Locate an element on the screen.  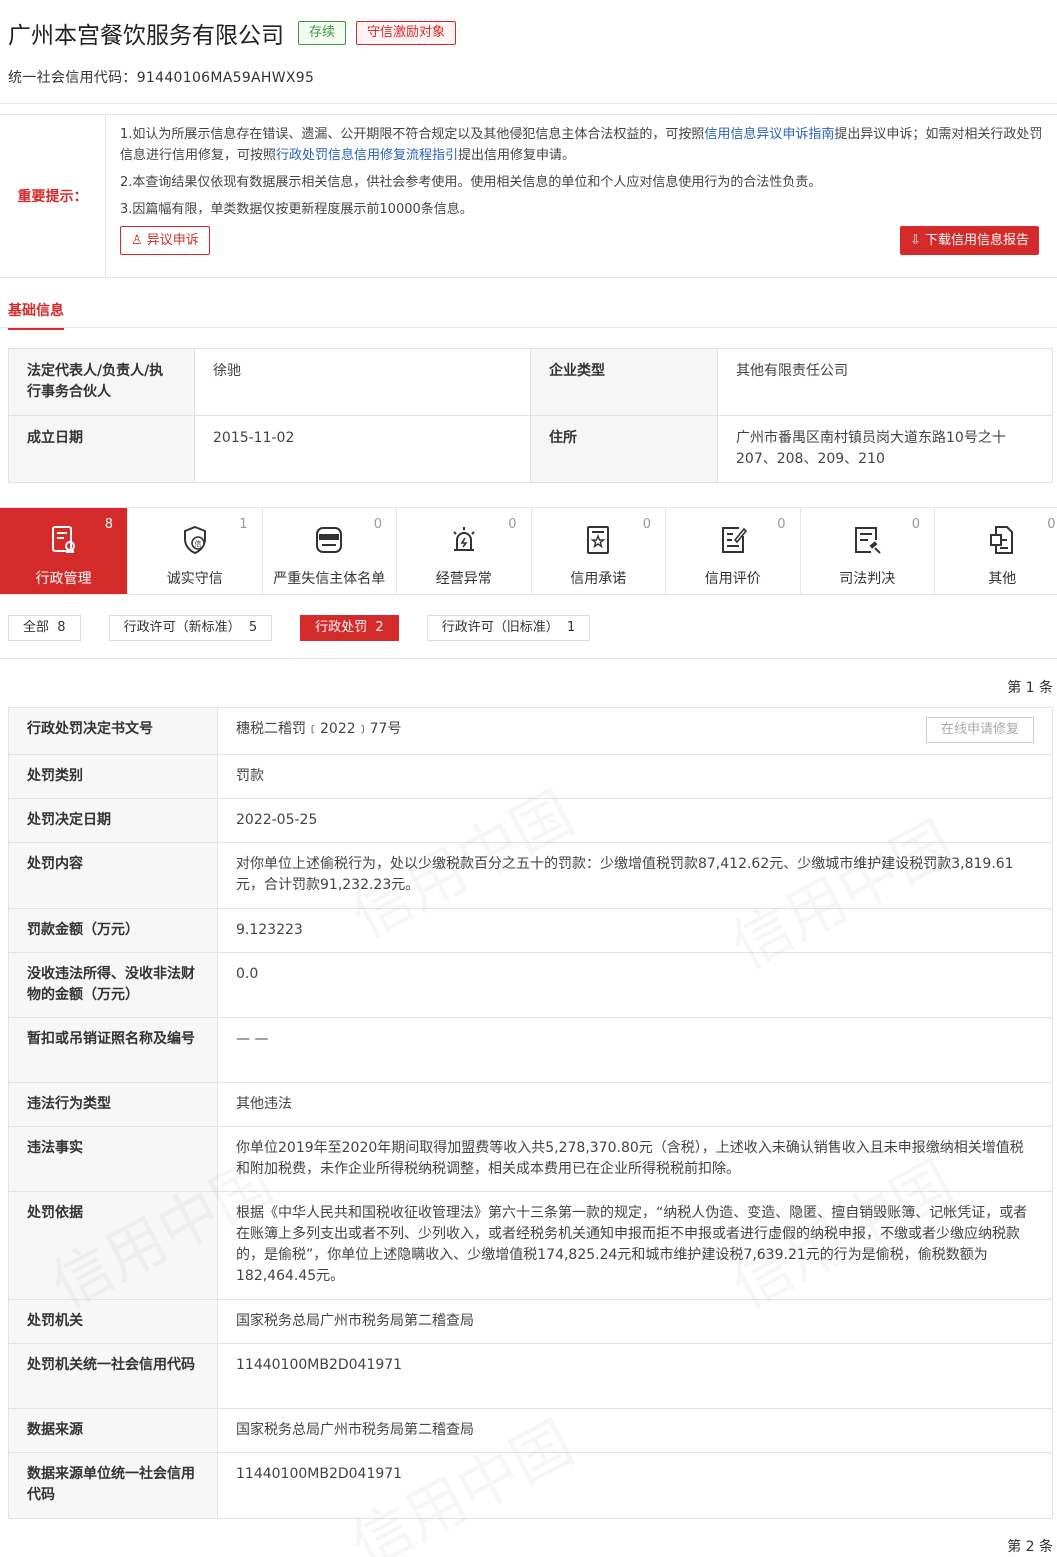
notice-label: 重要提示： is located at coordinates (53, 196).